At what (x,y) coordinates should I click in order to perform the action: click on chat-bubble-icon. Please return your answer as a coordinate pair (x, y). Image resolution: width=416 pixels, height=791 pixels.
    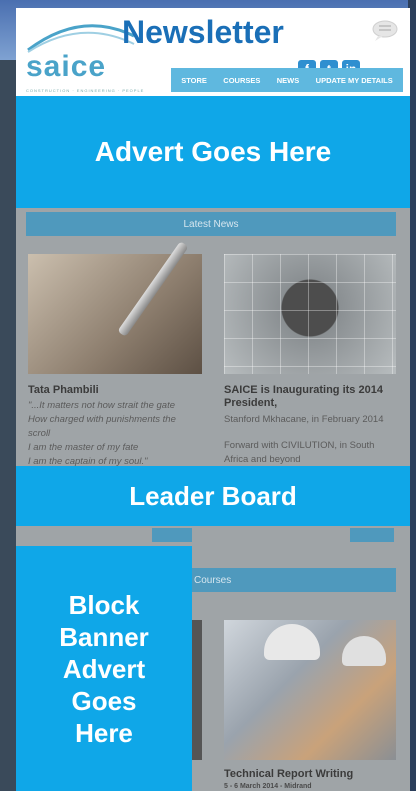
    Looking at the image, I should click on (385, 30).